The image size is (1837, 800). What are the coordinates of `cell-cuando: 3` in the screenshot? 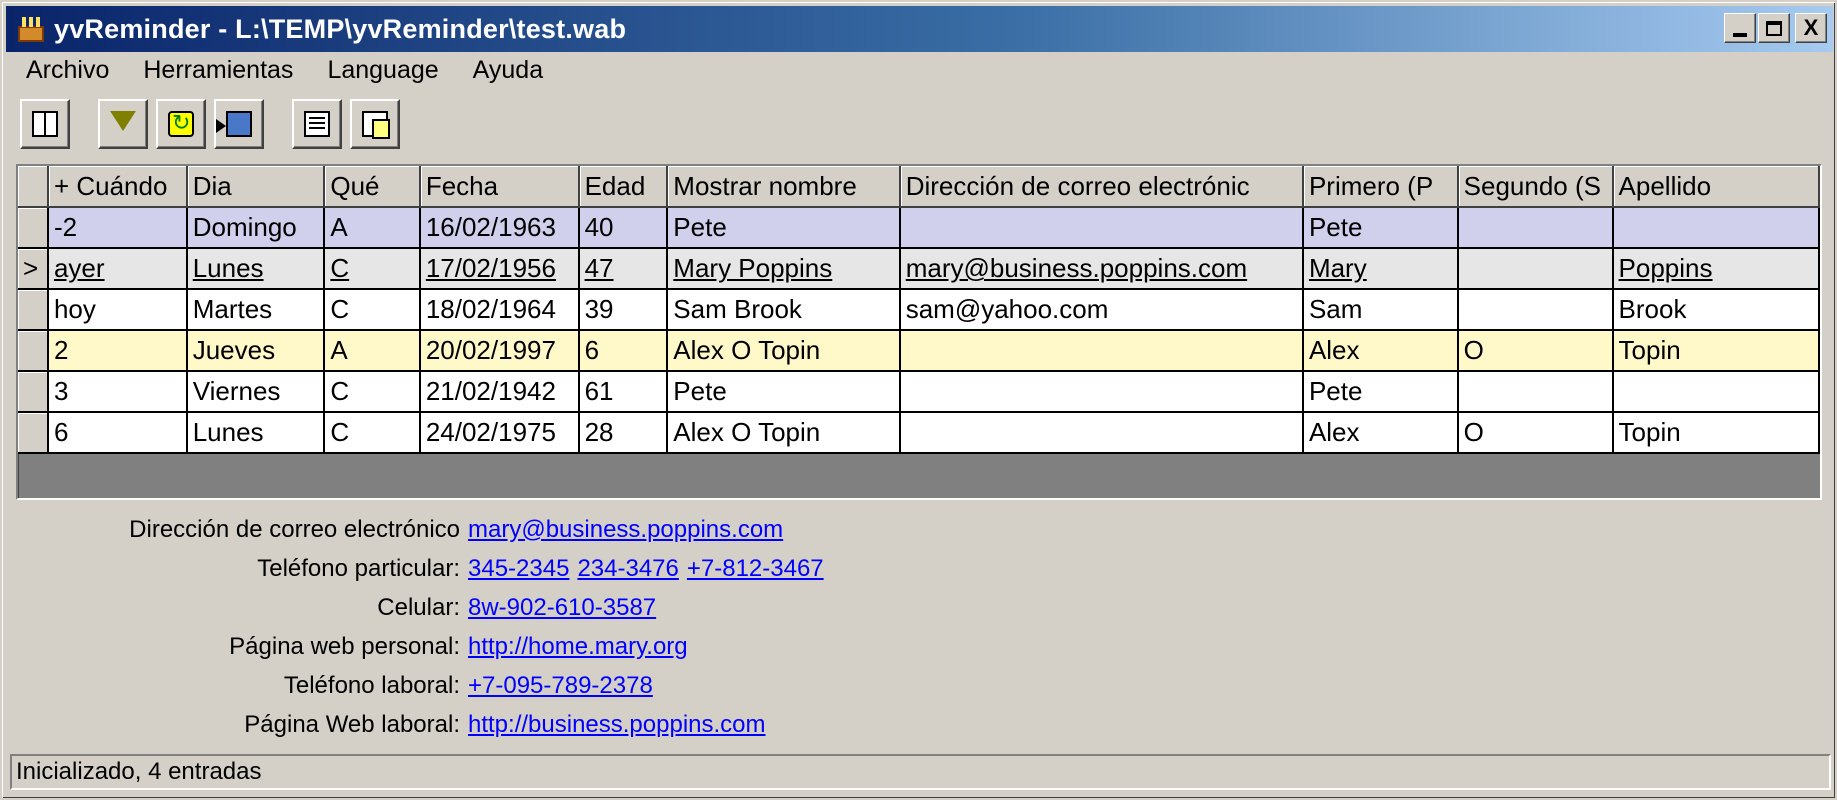 It's located at (117, 392).